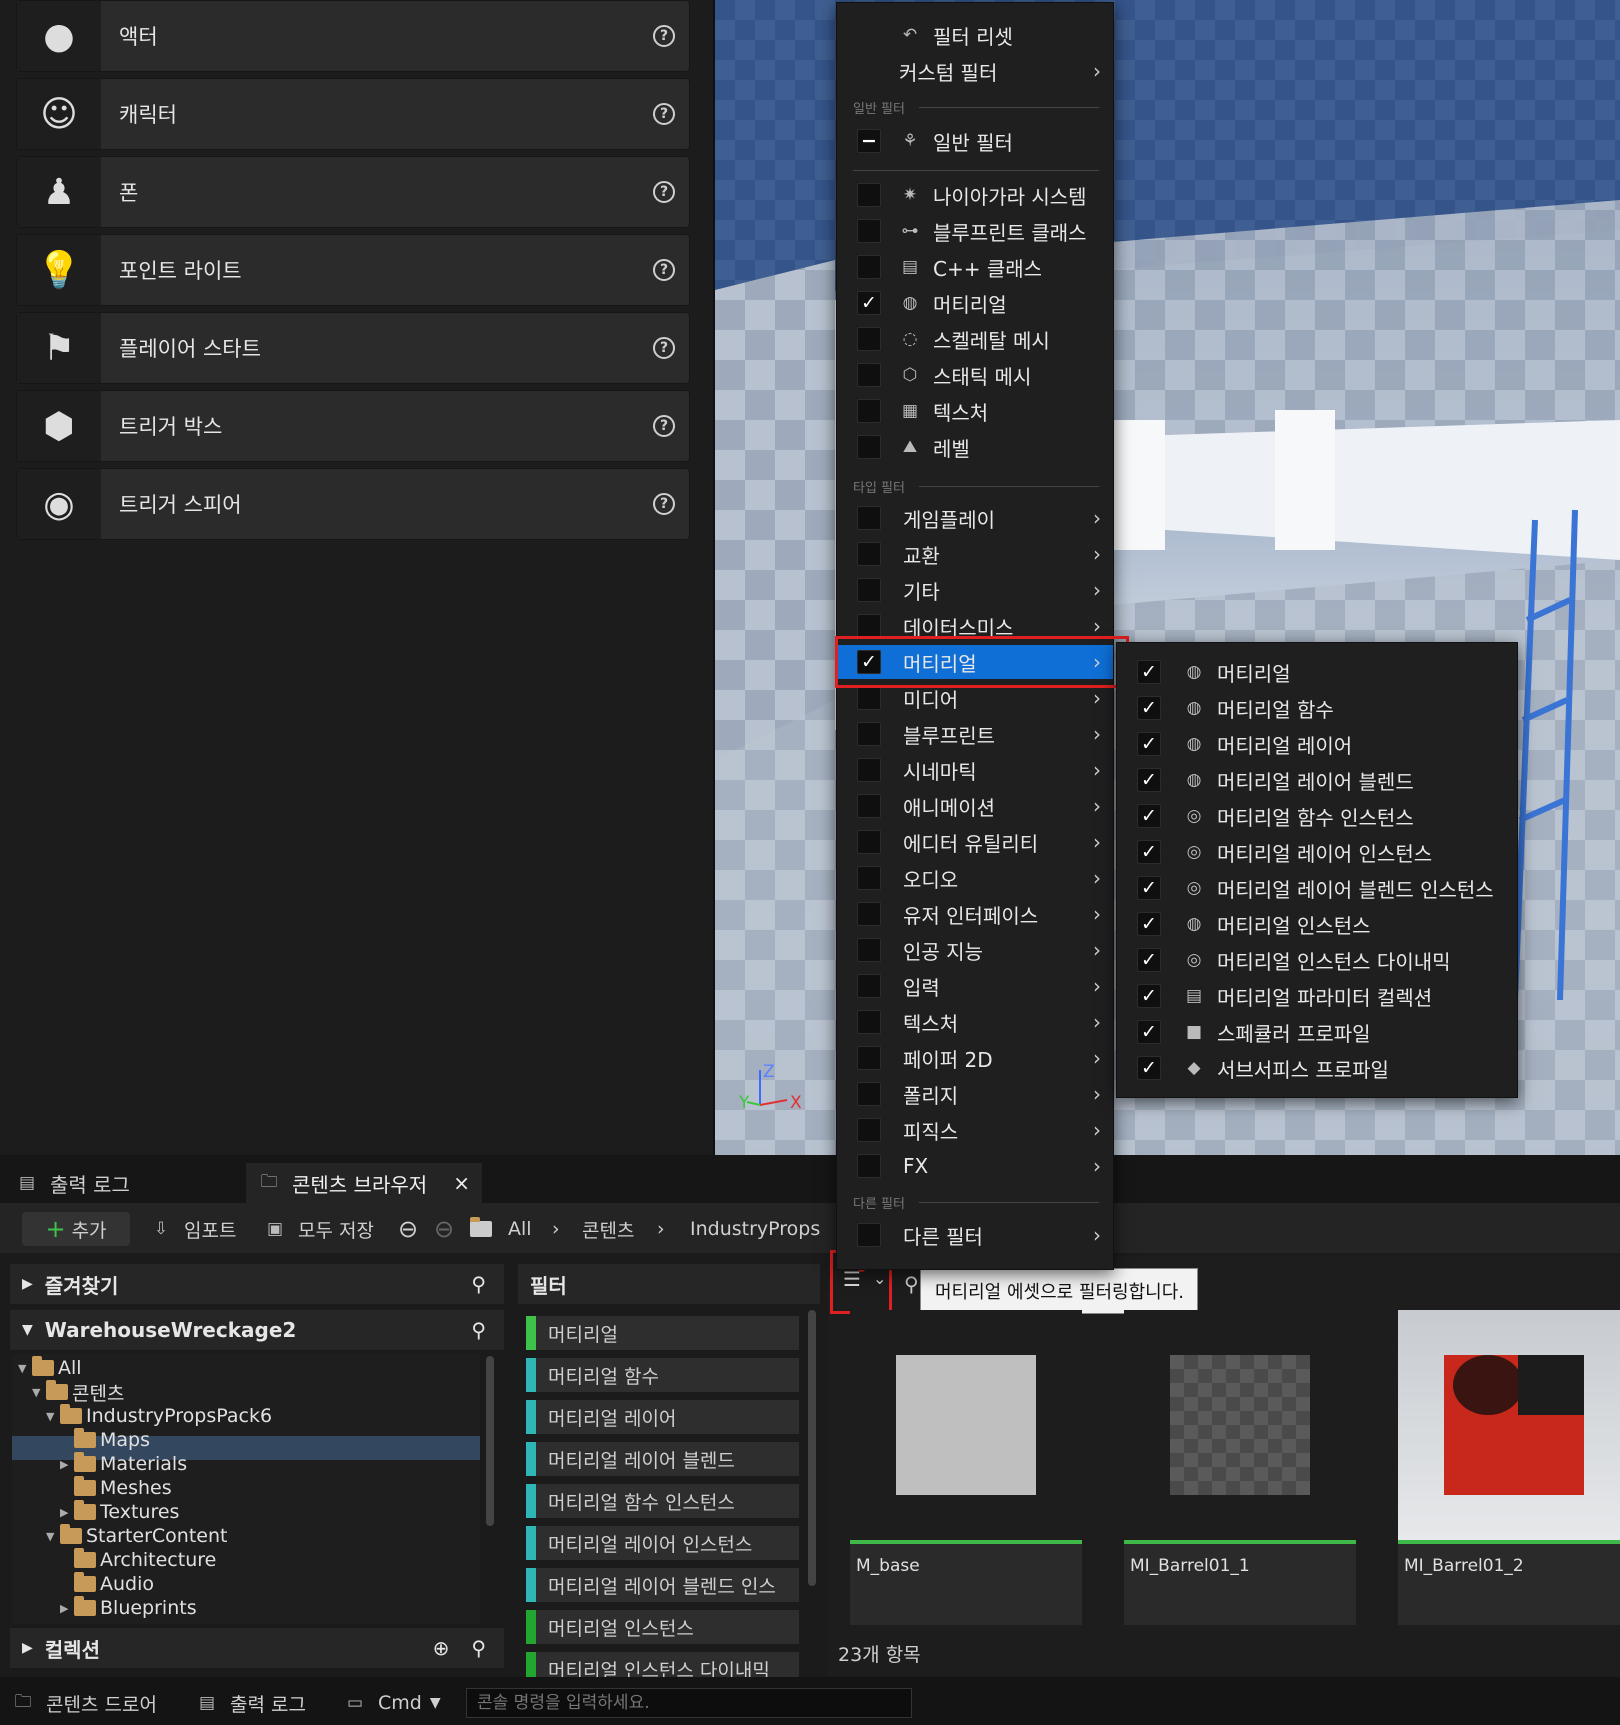  I want to click on material-filter-option: ✓ ◍ 머티리얼 레이어 블렌드, so click(1317, 780).